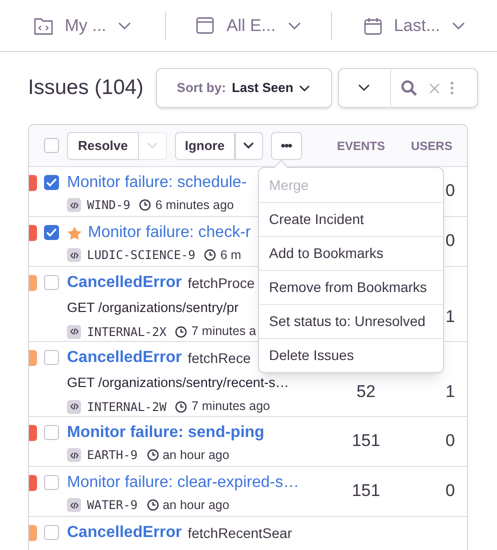 This screenshot has width=497, height=550. I want to click on ignore-options-button, so click(248, 146).